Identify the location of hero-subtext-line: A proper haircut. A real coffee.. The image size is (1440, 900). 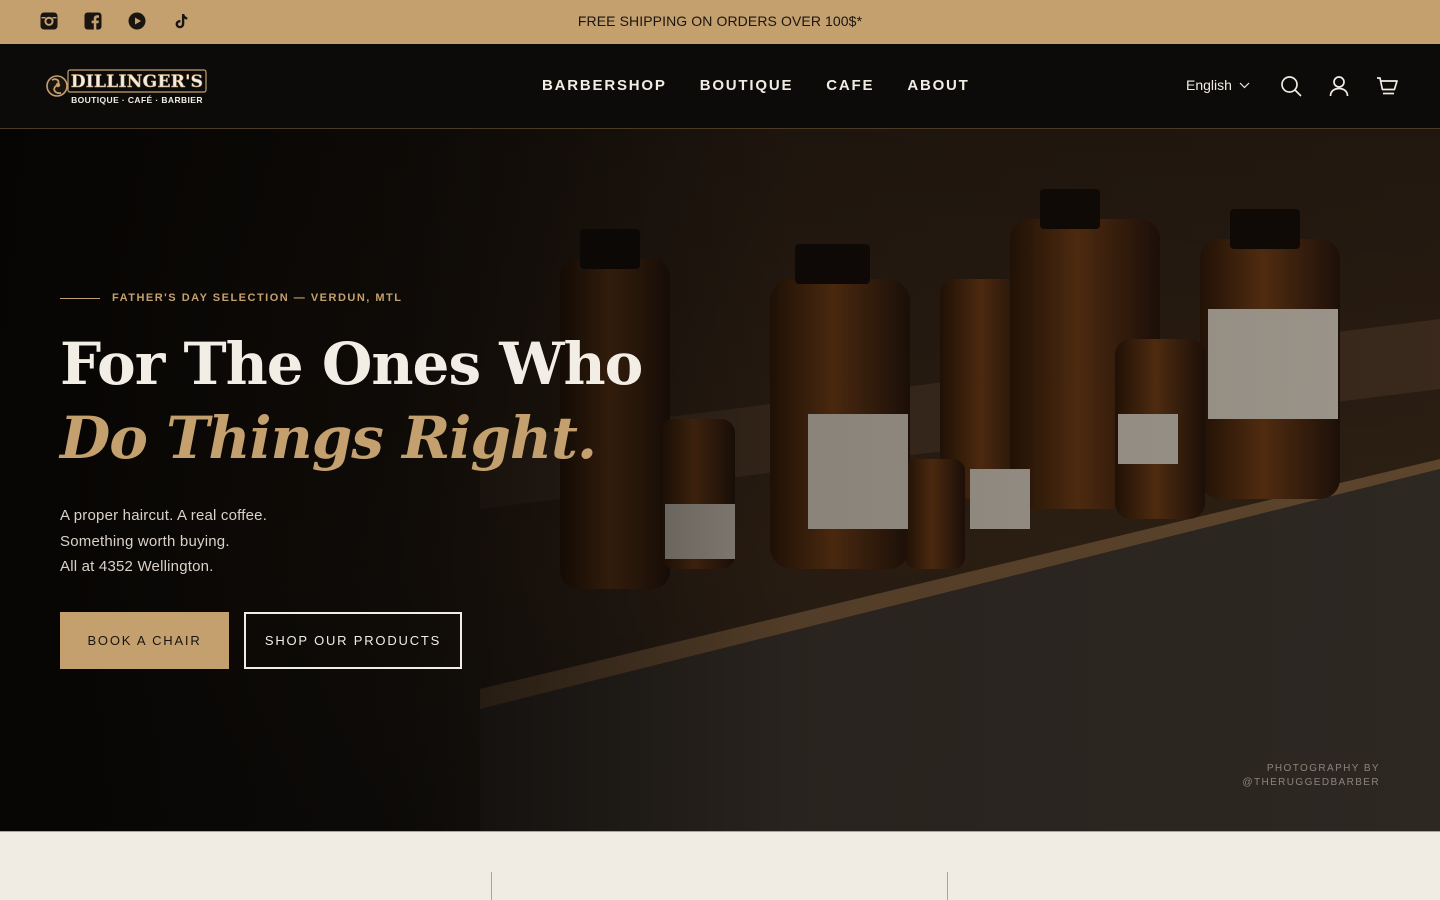
(164, 515).